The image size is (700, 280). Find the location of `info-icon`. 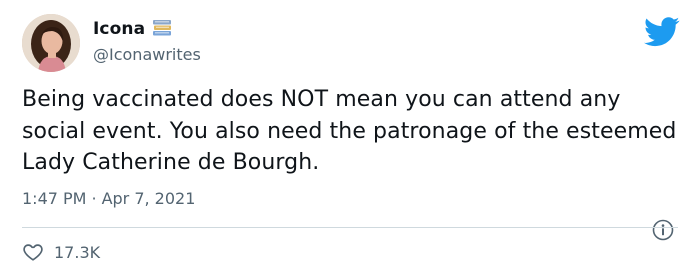

info-icon is located at coordinates (663, 230).